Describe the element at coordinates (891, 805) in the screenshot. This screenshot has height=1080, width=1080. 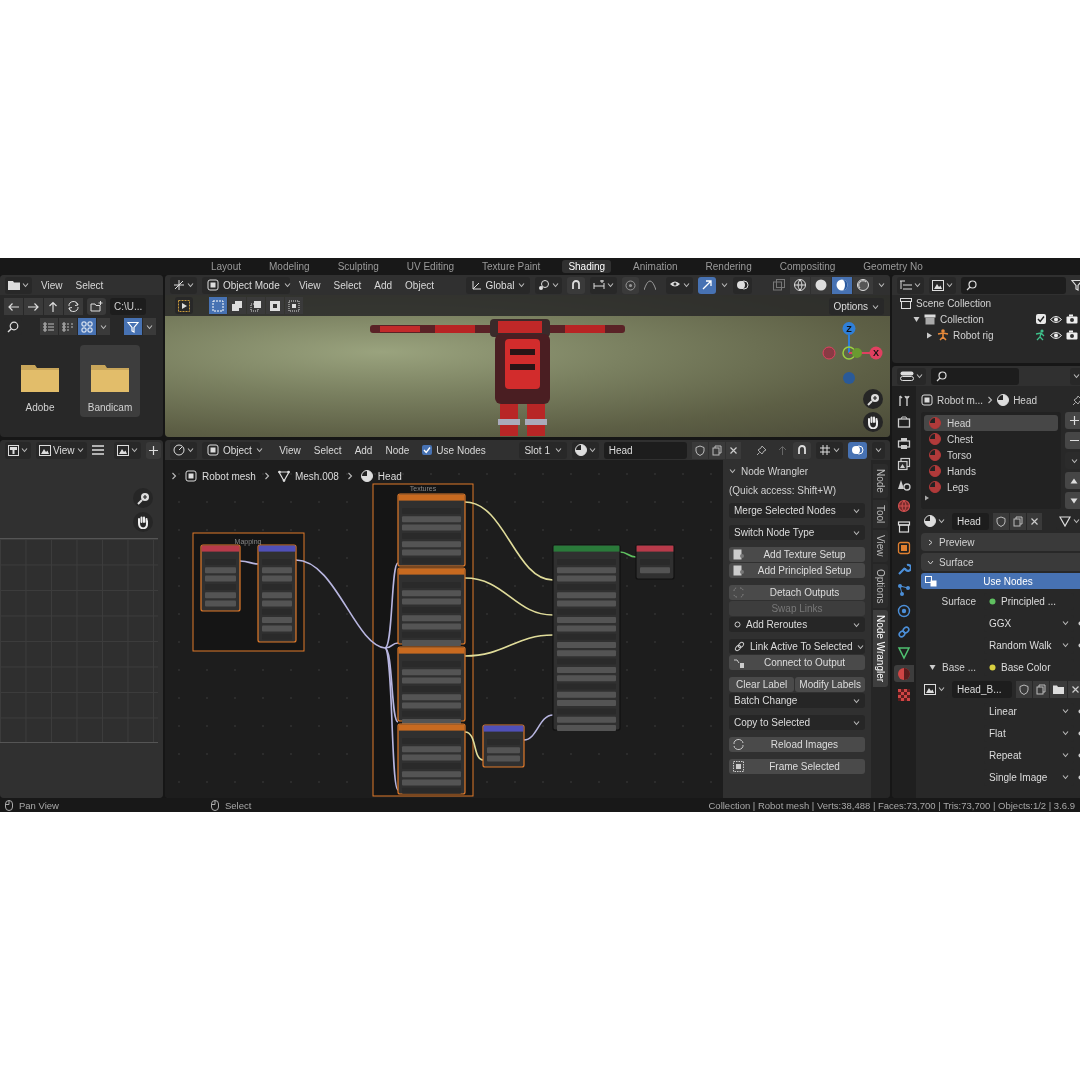
I see `scene-statistics: Collection | Robot mesh | Verts:38,488 | Faces:73,700 | Tris:73,700 | Objects:1/2 | 3.6.9` at that location.